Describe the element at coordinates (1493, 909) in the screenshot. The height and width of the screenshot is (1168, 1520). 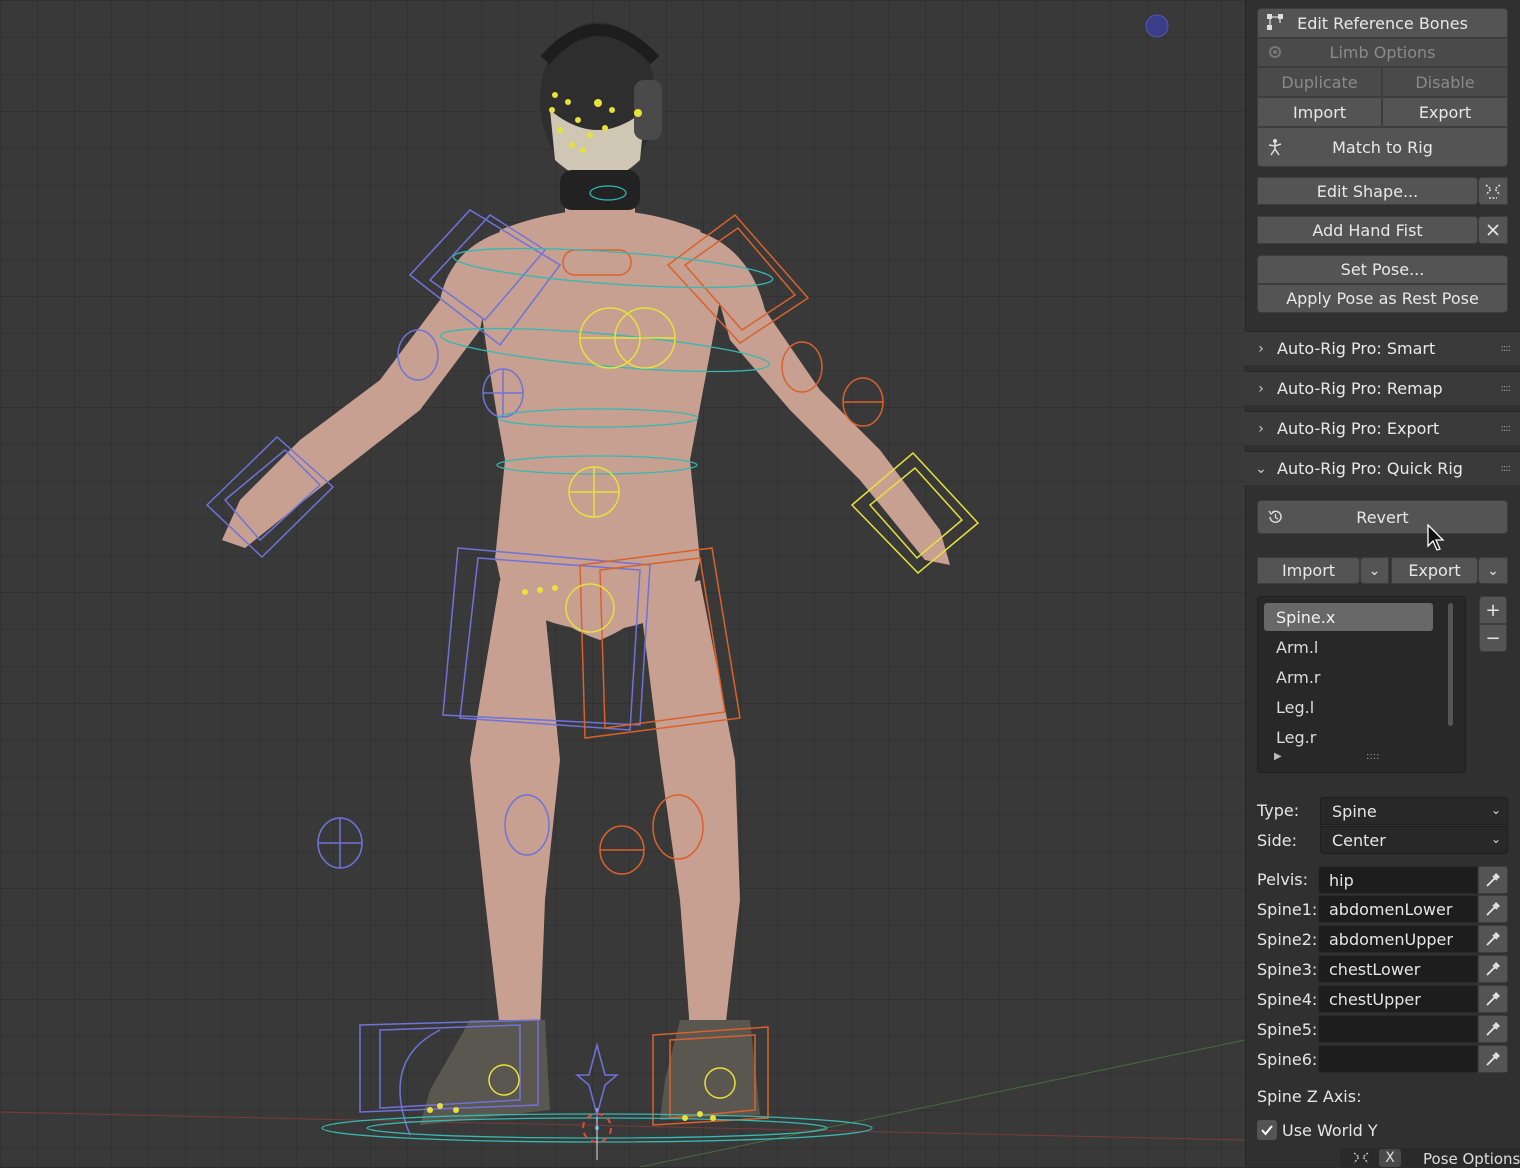
I see `spine1-eyedropper-button` at that location.